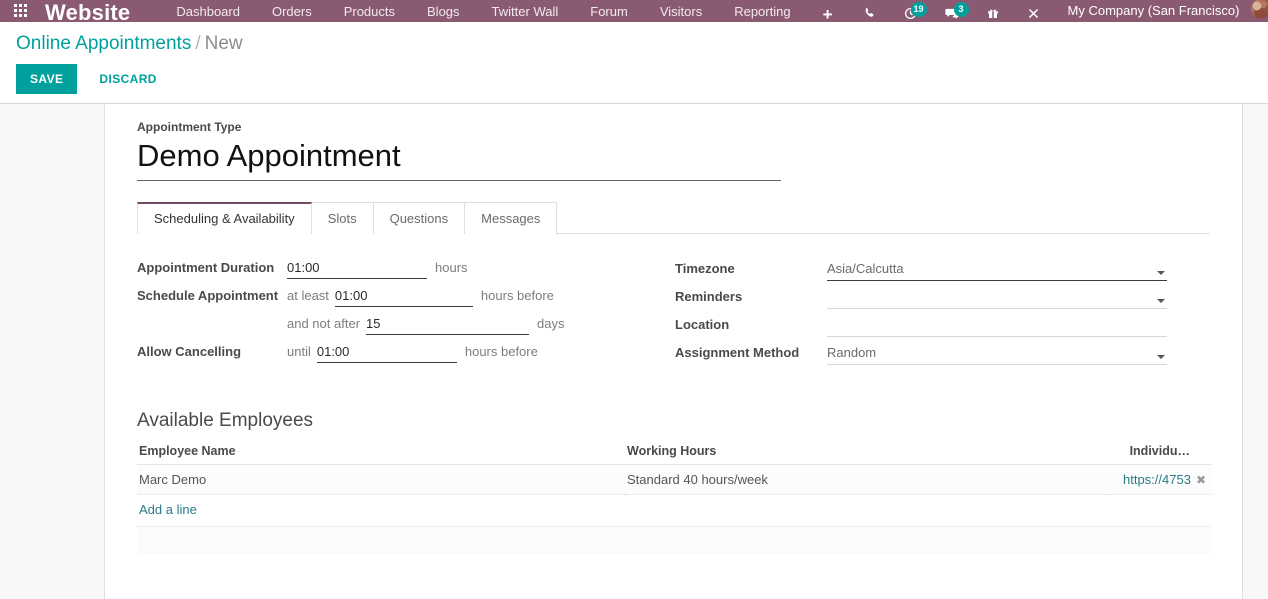 This screenshot has width=1268, height=599. What do you see at coordinates (223, 43) in the screenshot?
I see `breadcrumb-current: New` at bounding box center [223, 43].